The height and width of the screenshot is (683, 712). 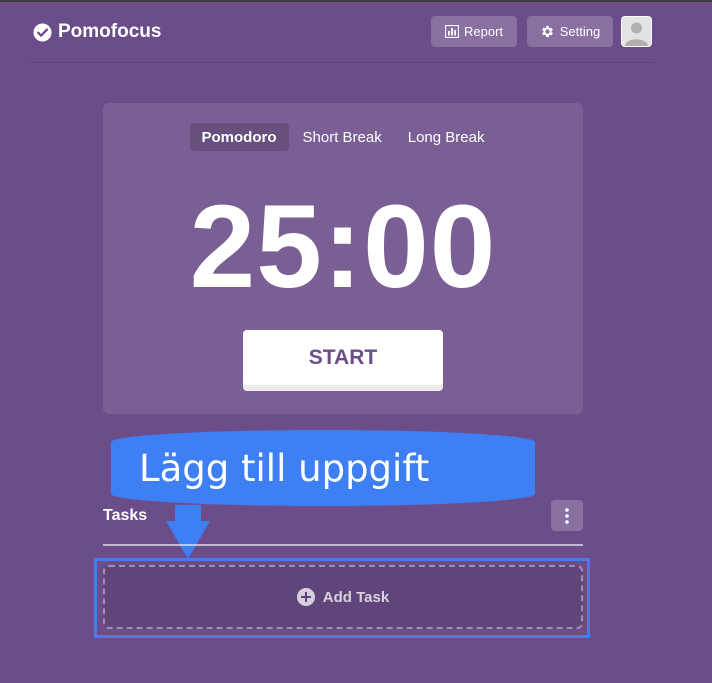 I want to click on setting-button: Setting, so click(x=570, y=31).